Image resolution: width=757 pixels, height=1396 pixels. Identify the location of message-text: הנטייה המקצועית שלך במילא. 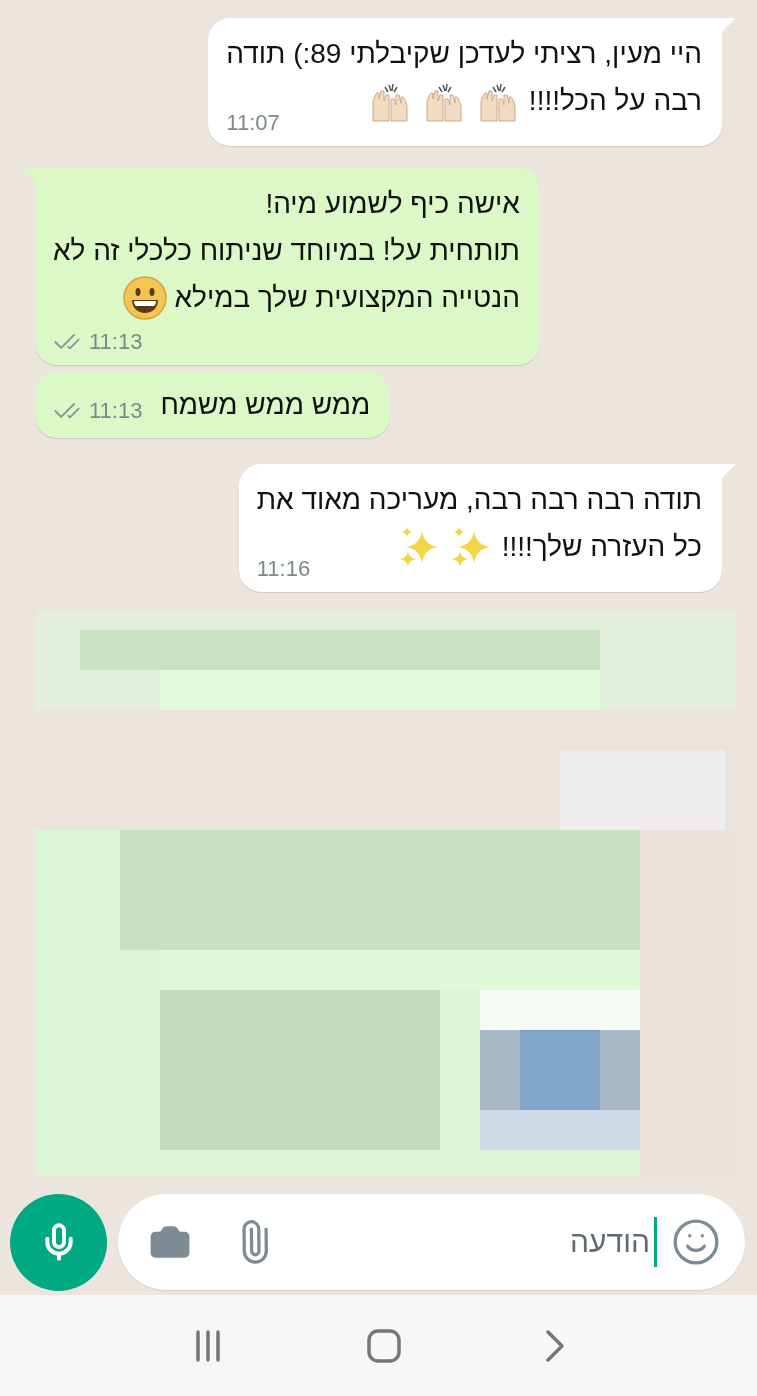
(347, 298).